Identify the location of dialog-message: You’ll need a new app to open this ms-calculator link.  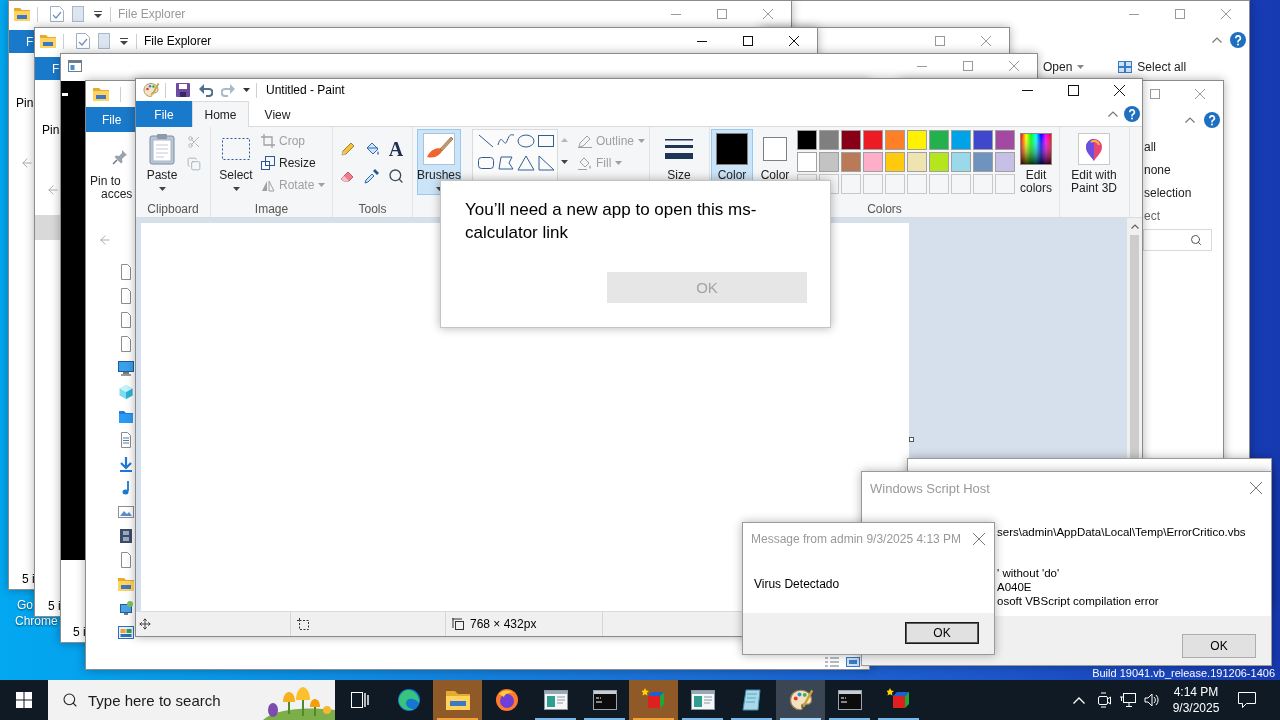
(611, 221).